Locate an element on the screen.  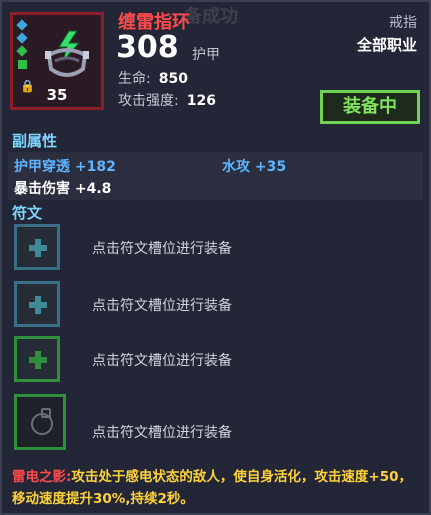
class-requirement: 全部职业 is located at coordinates (386, 45).